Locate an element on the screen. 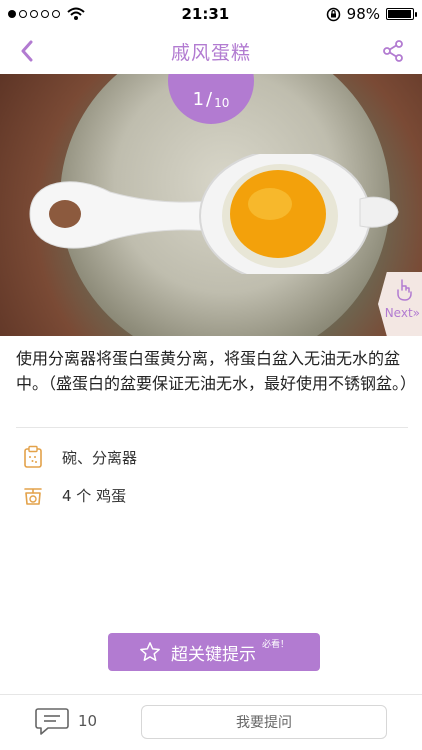 The width and height of the screenshot is (422, 750). chevron-left-icon is located at coordinates (27, 51).